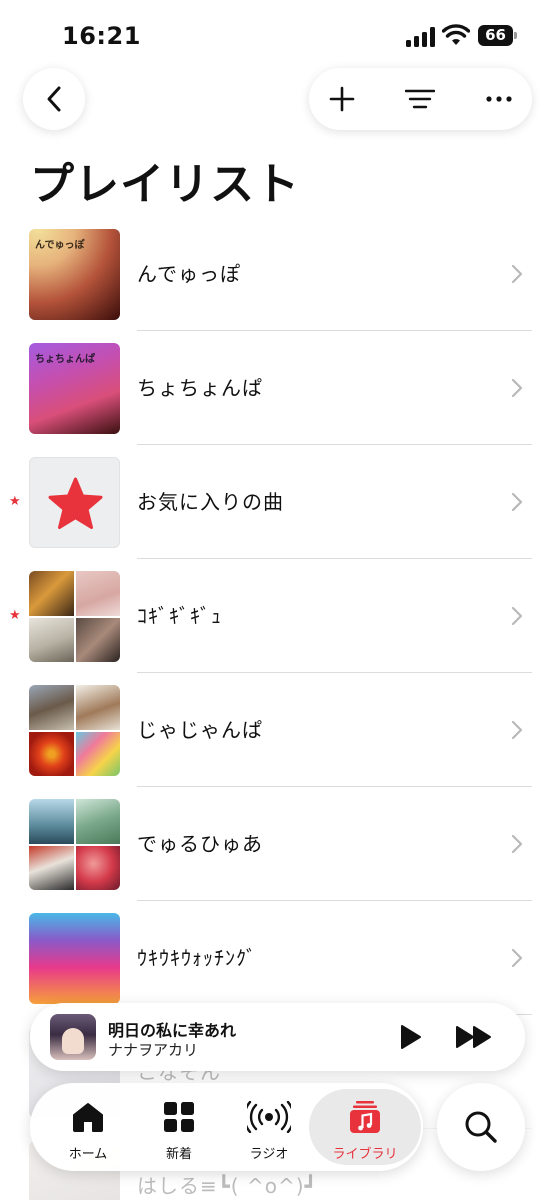 The height and width of the screenshot is (1200, 555). I want to click on playlist-item: んでゅっぽ んでゅっぽ, so click(277, 285).